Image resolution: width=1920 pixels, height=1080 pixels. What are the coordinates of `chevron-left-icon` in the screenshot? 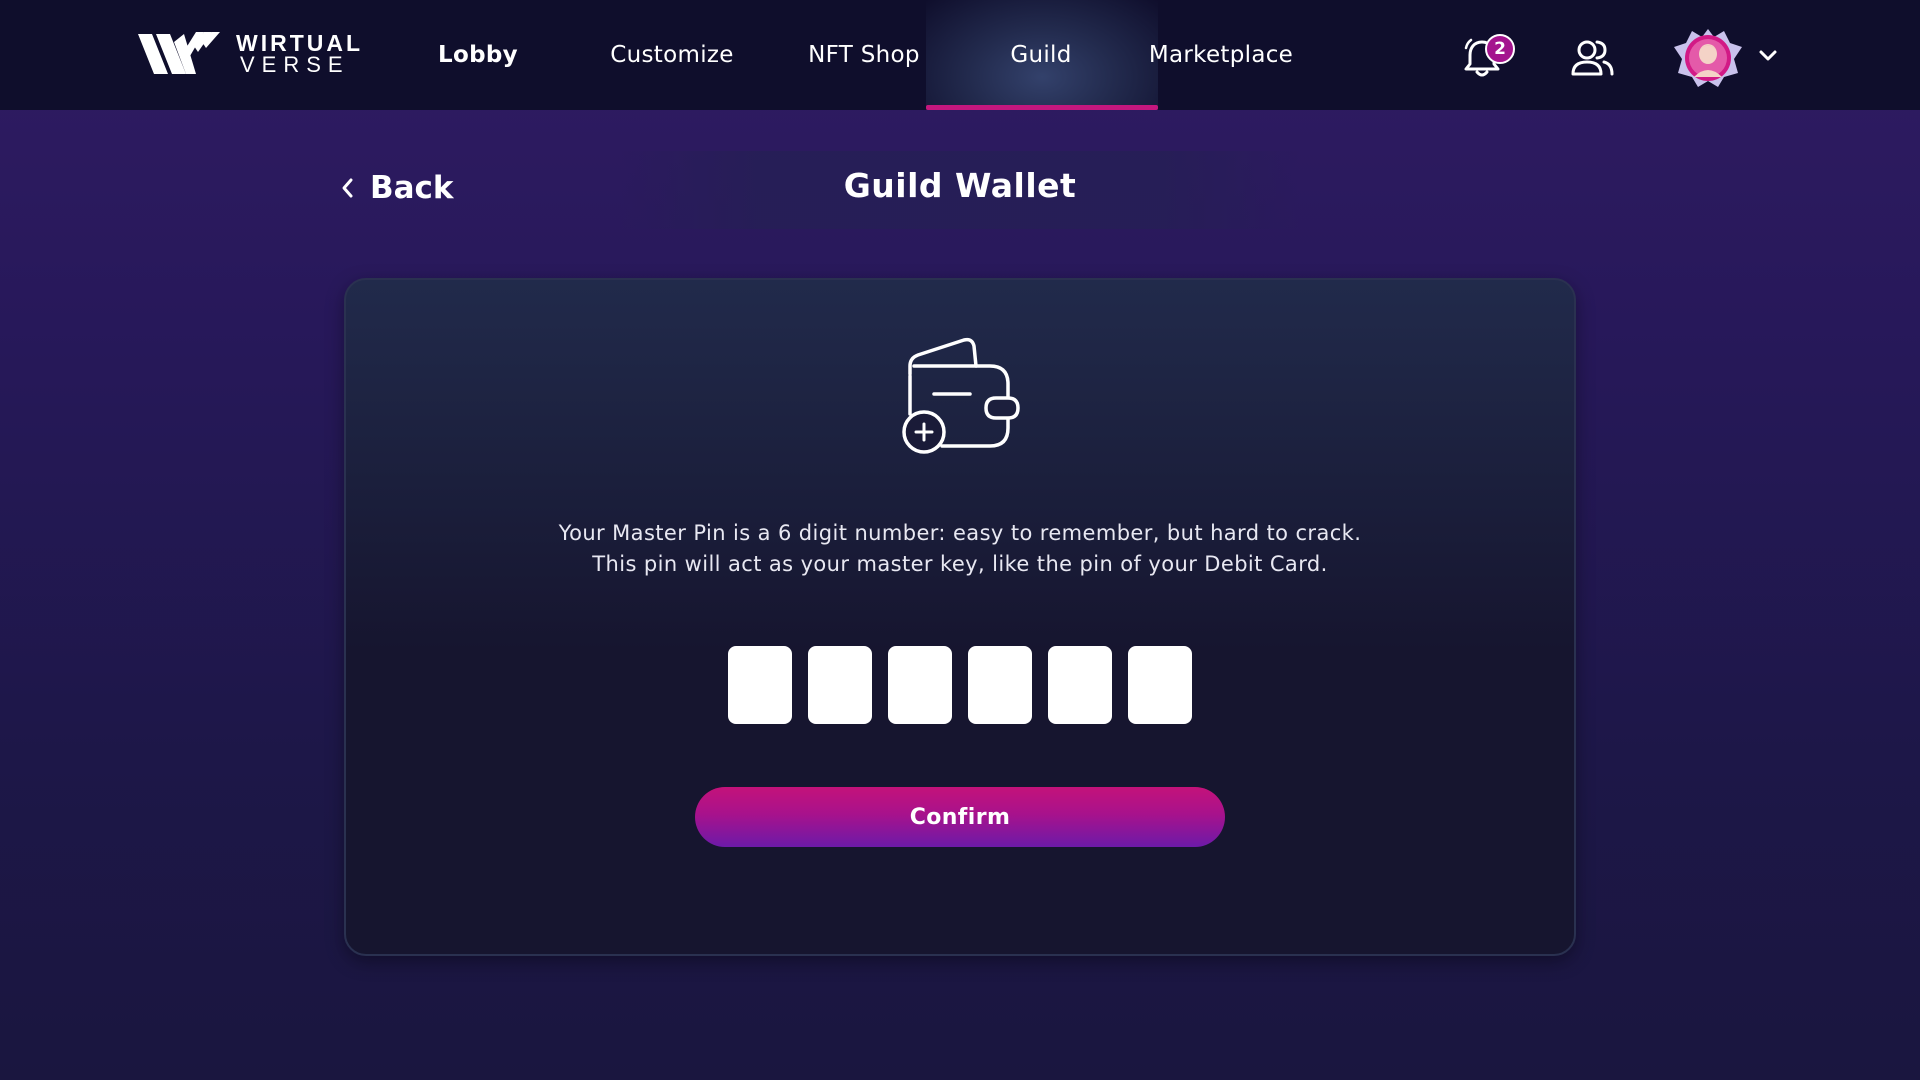 It's located at (347, 188).